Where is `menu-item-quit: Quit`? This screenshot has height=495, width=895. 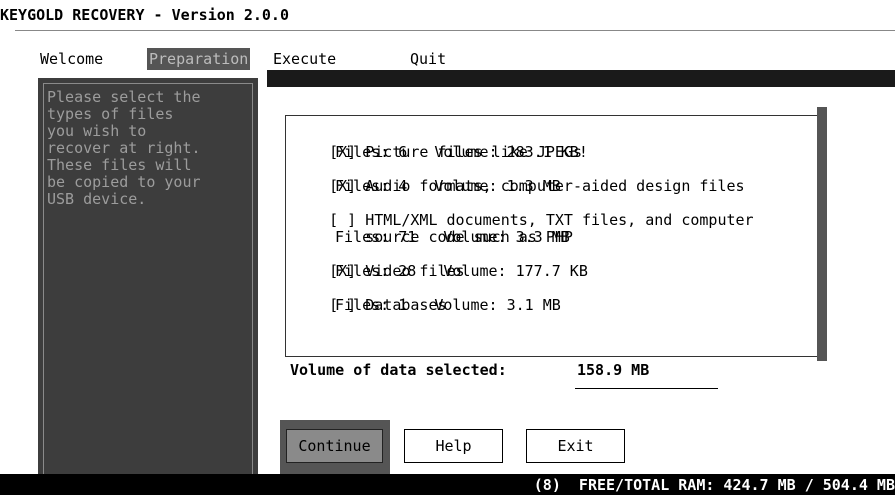 menu-item-quit: Quit is located at coordinates (428, 59).